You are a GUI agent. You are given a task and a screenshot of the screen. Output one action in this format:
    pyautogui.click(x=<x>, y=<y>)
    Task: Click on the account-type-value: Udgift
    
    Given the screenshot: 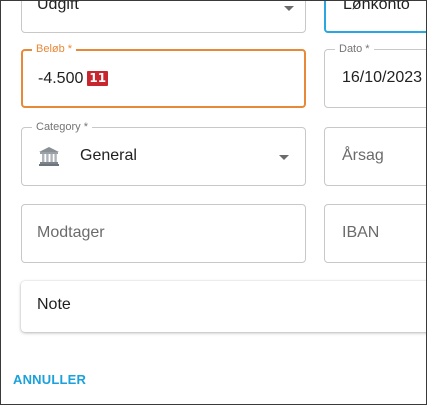 What is the action you would take?
    pyautogui.click(x=58, y=6)
    